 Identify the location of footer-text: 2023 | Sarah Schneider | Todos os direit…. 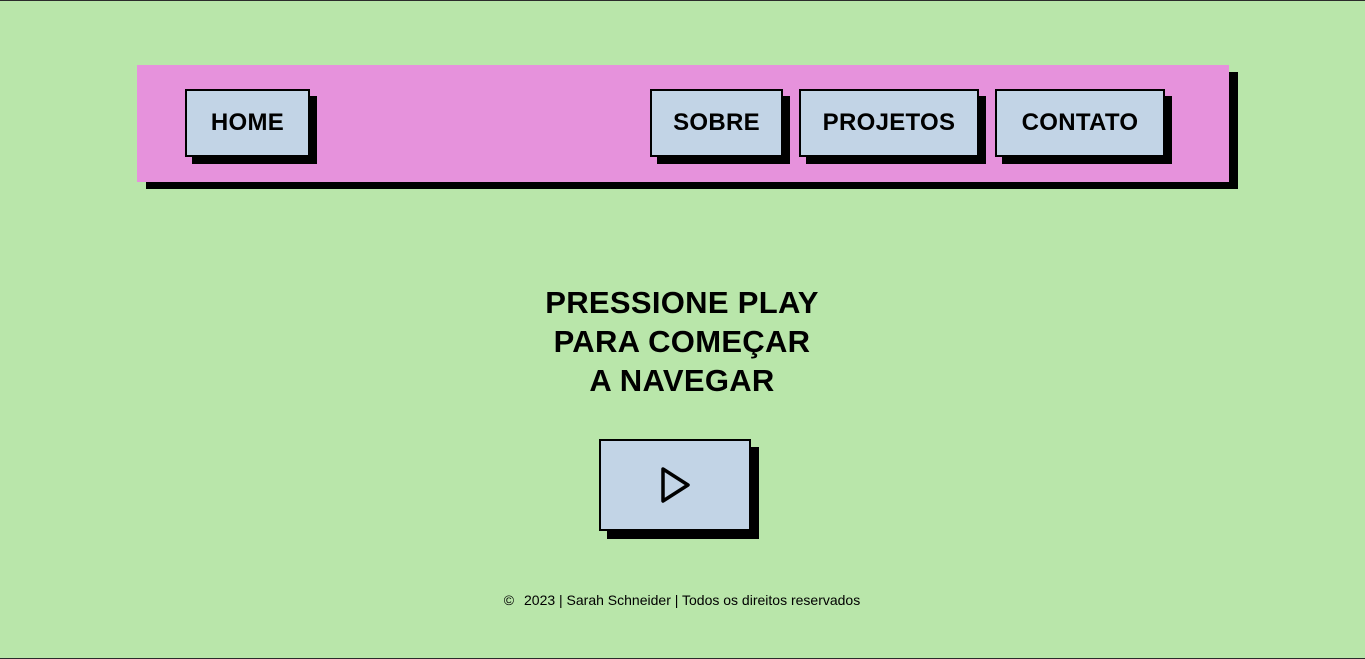
(692, 600).